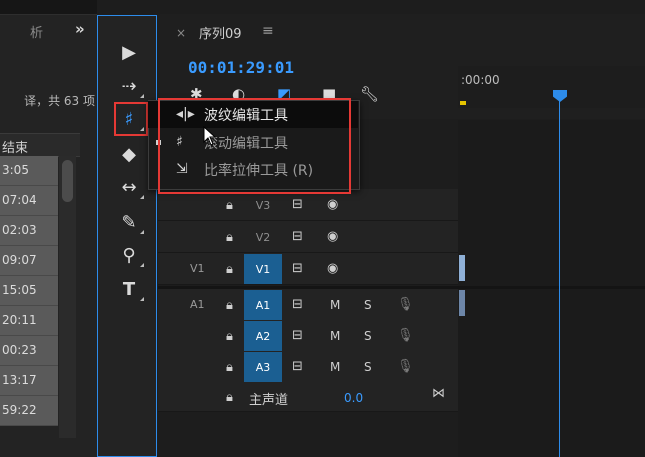 Image resolution: width=645 pixels, height=457 pixels. Describe the element at coordinates (29, 231) in the screenshot. I see `list-item: 02:03` at that location.